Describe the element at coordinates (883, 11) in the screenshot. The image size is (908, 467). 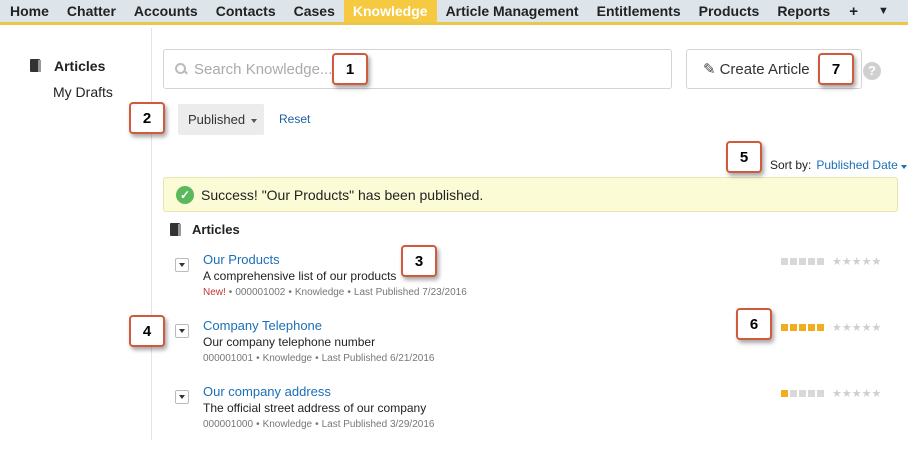
I see `more-tabs-chevron-down-icon: ▼` at that location.